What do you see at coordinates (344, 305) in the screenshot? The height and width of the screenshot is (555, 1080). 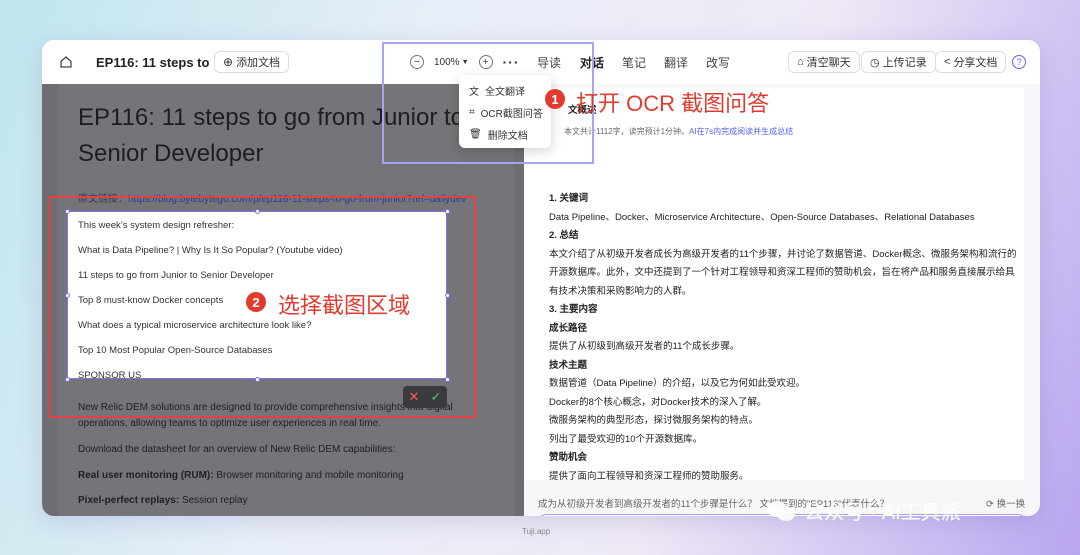 I see `step2-annotation: 选择截图区域` at bounding box center [344, 305].